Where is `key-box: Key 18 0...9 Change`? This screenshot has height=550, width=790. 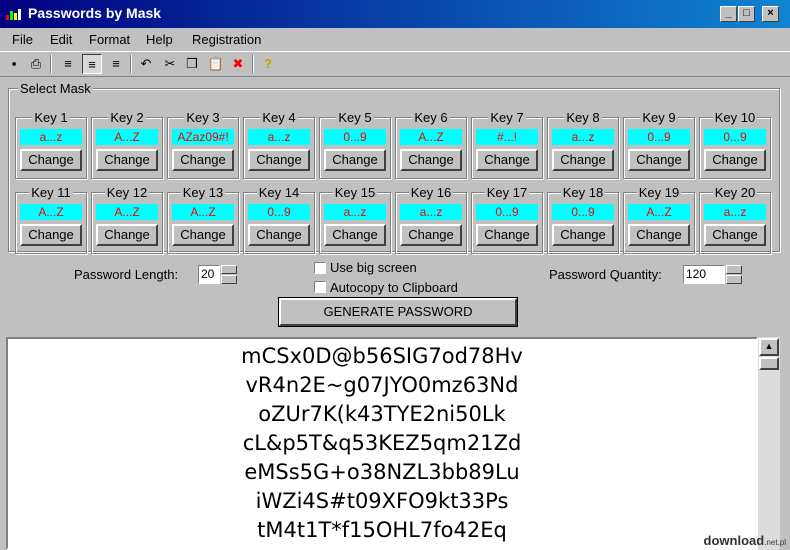 key-box: Key 18 0...9 Change is located at coordinates (583, 219).